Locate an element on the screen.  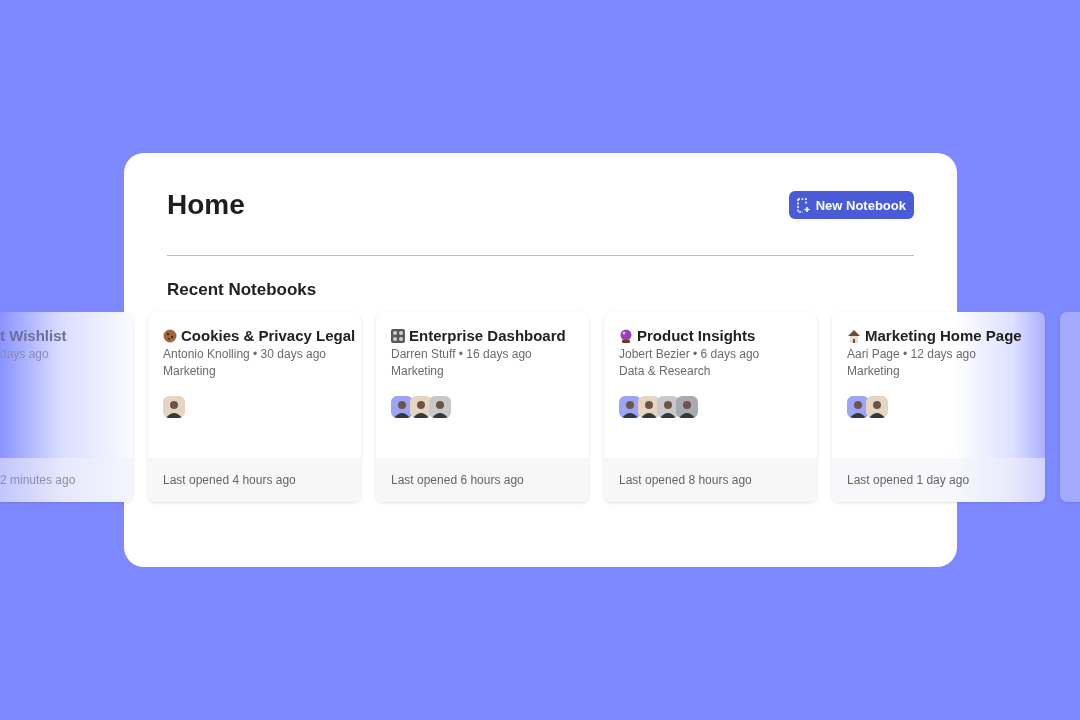
house-icon is located at coordinates (854, 335).